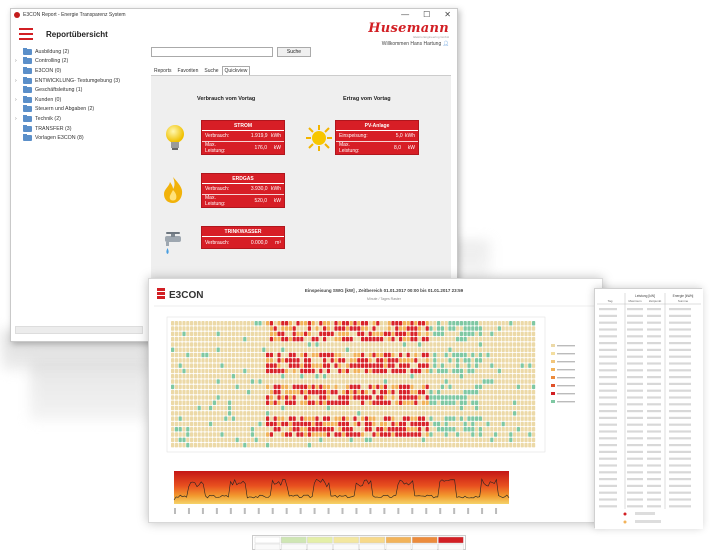 The height and width of the screenshot is (550, 710). Describe the element at coordinates (79, 330) in the screenshot. I see `sidebar-scrollbar` at that location.